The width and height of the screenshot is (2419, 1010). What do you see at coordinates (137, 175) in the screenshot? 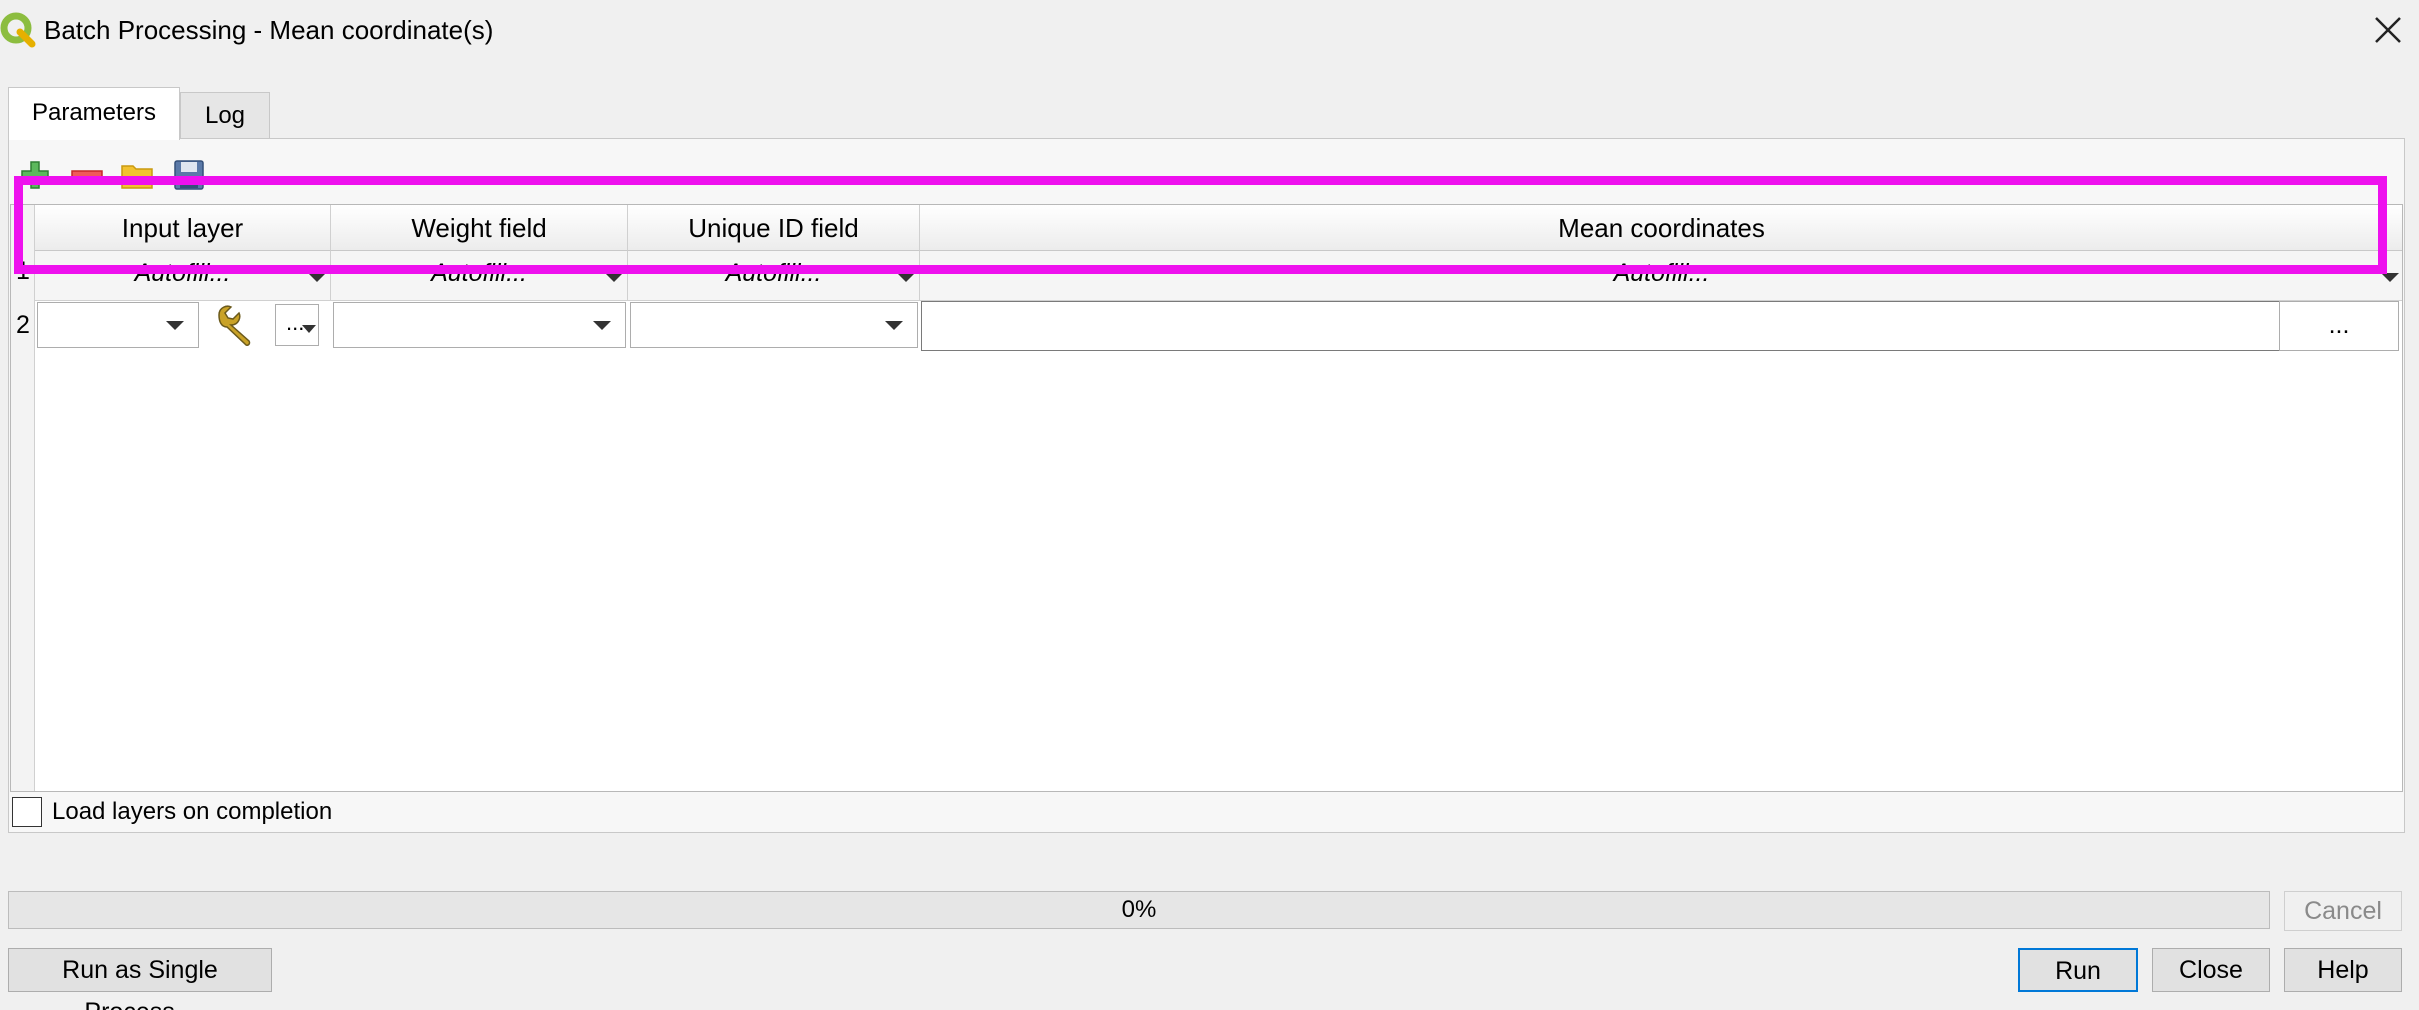
I see `open-folder-icon` at bounding box center [137, 175].